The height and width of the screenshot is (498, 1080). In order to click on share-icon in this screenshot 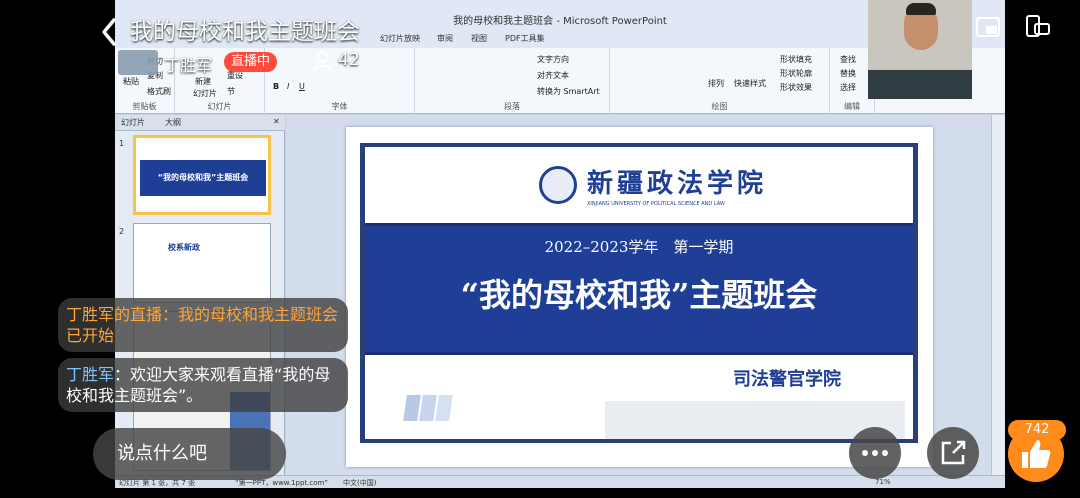, I will do `click(953, 452)`.